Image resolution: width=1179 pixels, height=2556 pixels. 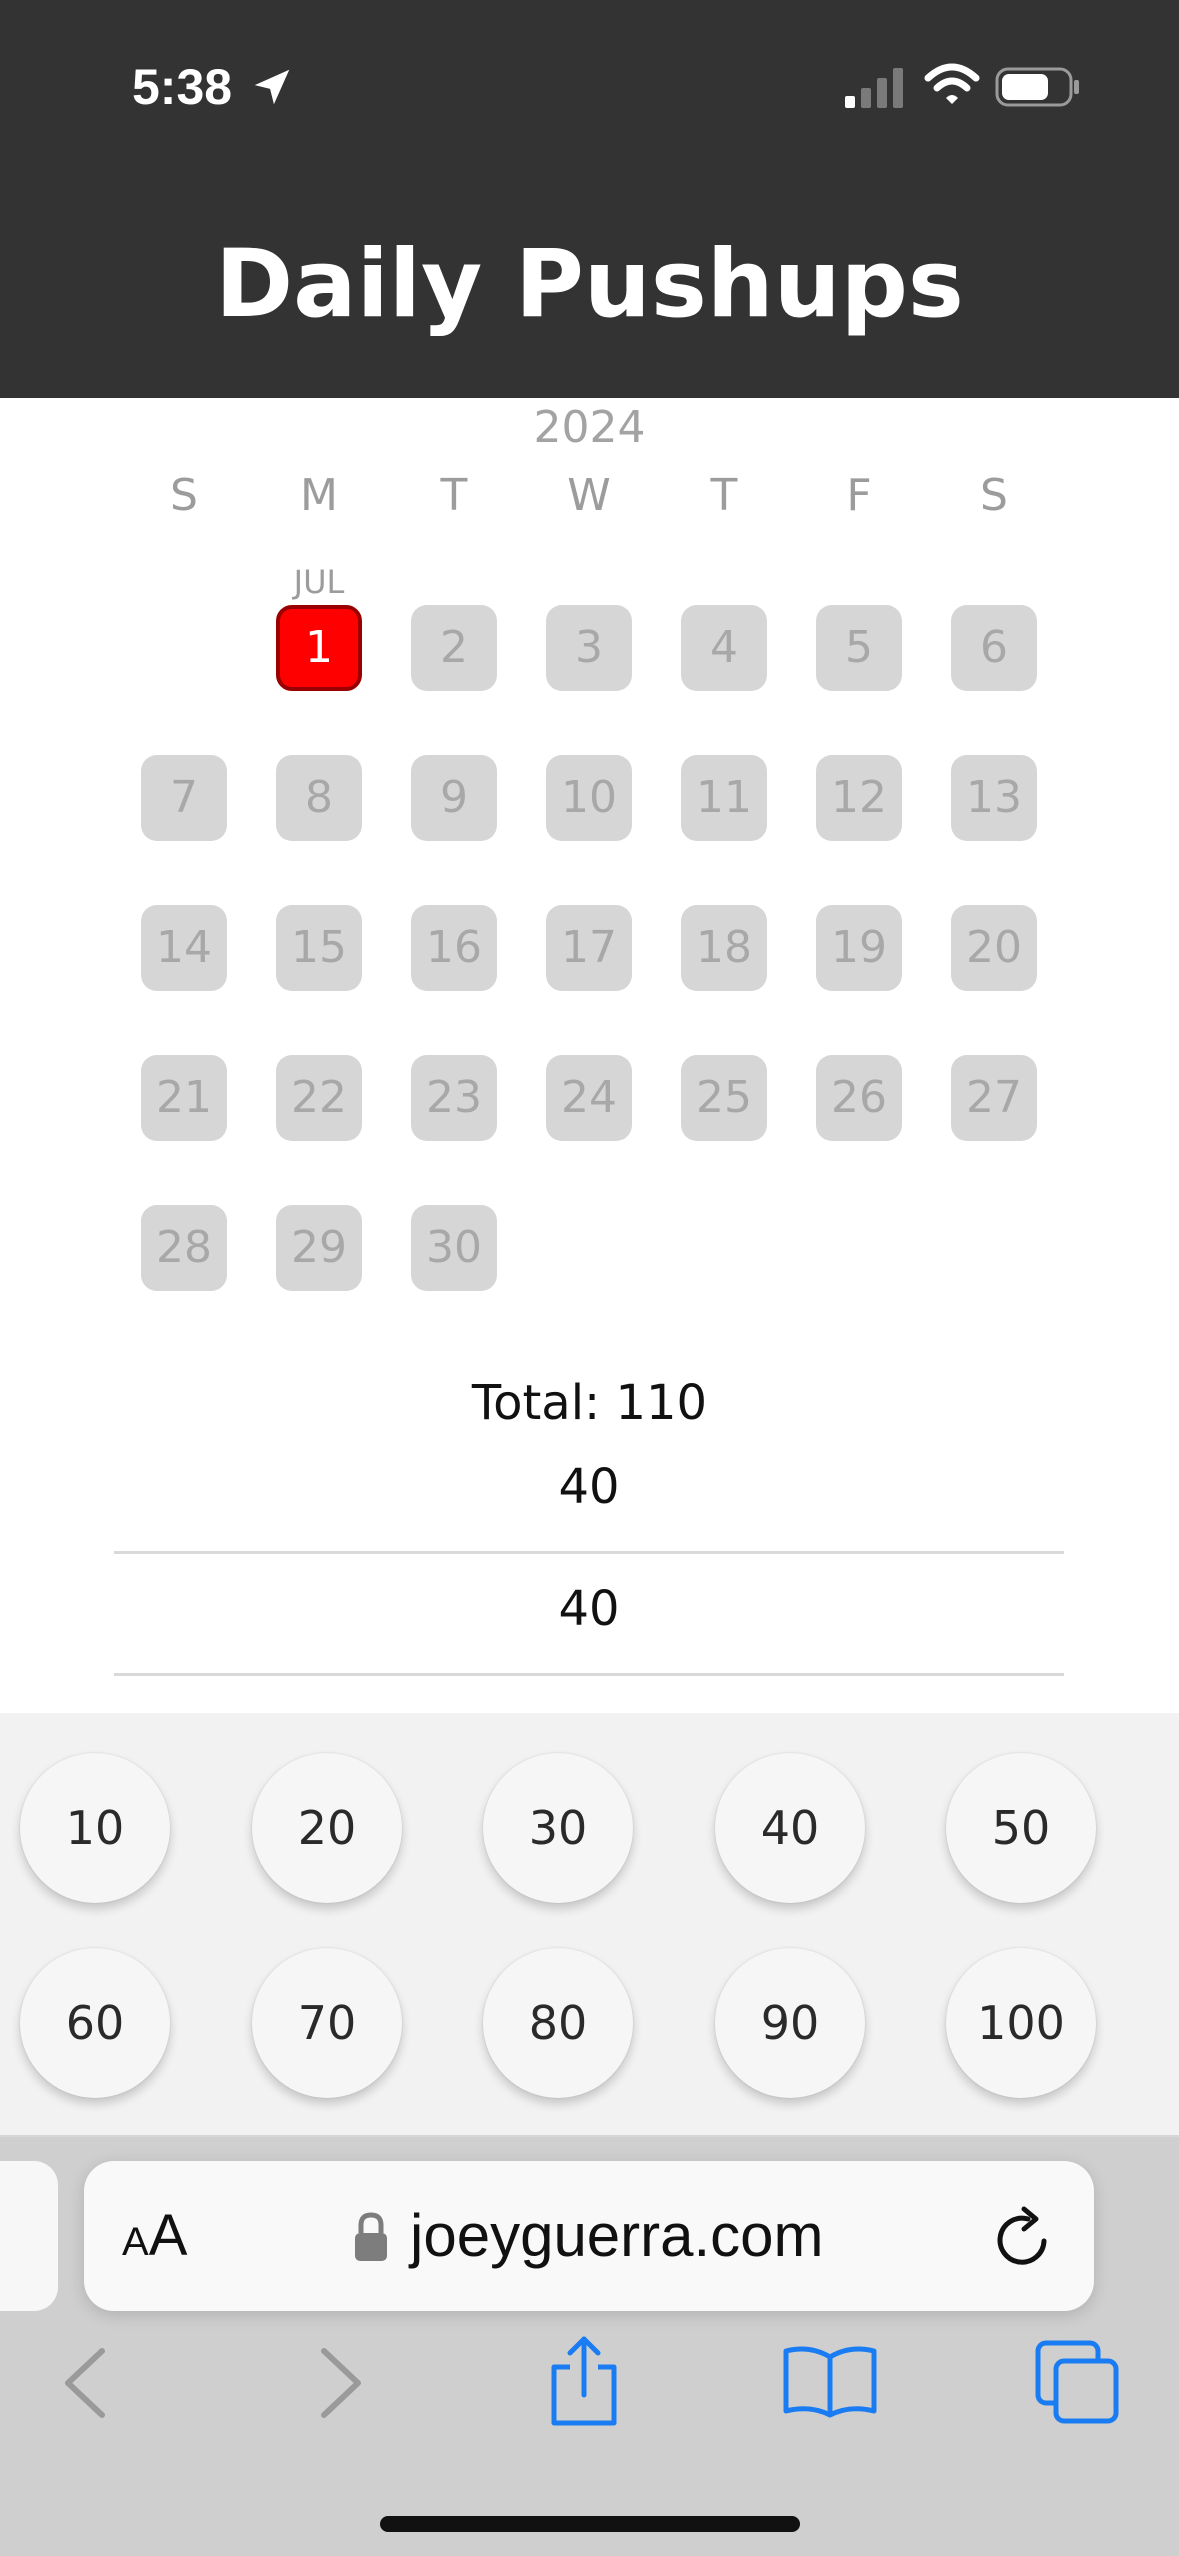 What do you see at coordinates (724, 648) in the screenshot?
I see `calendar-day: 4` at bounding box center [724, 648].